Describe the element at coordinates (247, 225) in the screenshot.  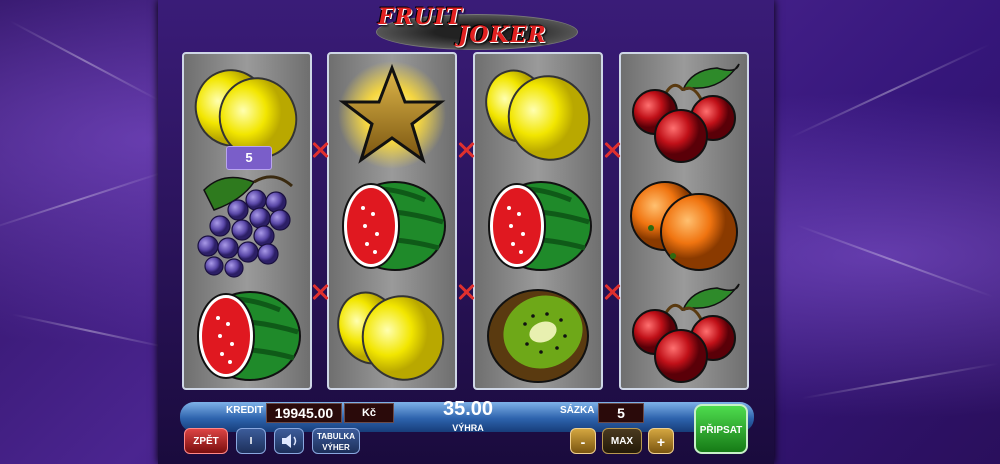
I see `grape-icon` at that location.